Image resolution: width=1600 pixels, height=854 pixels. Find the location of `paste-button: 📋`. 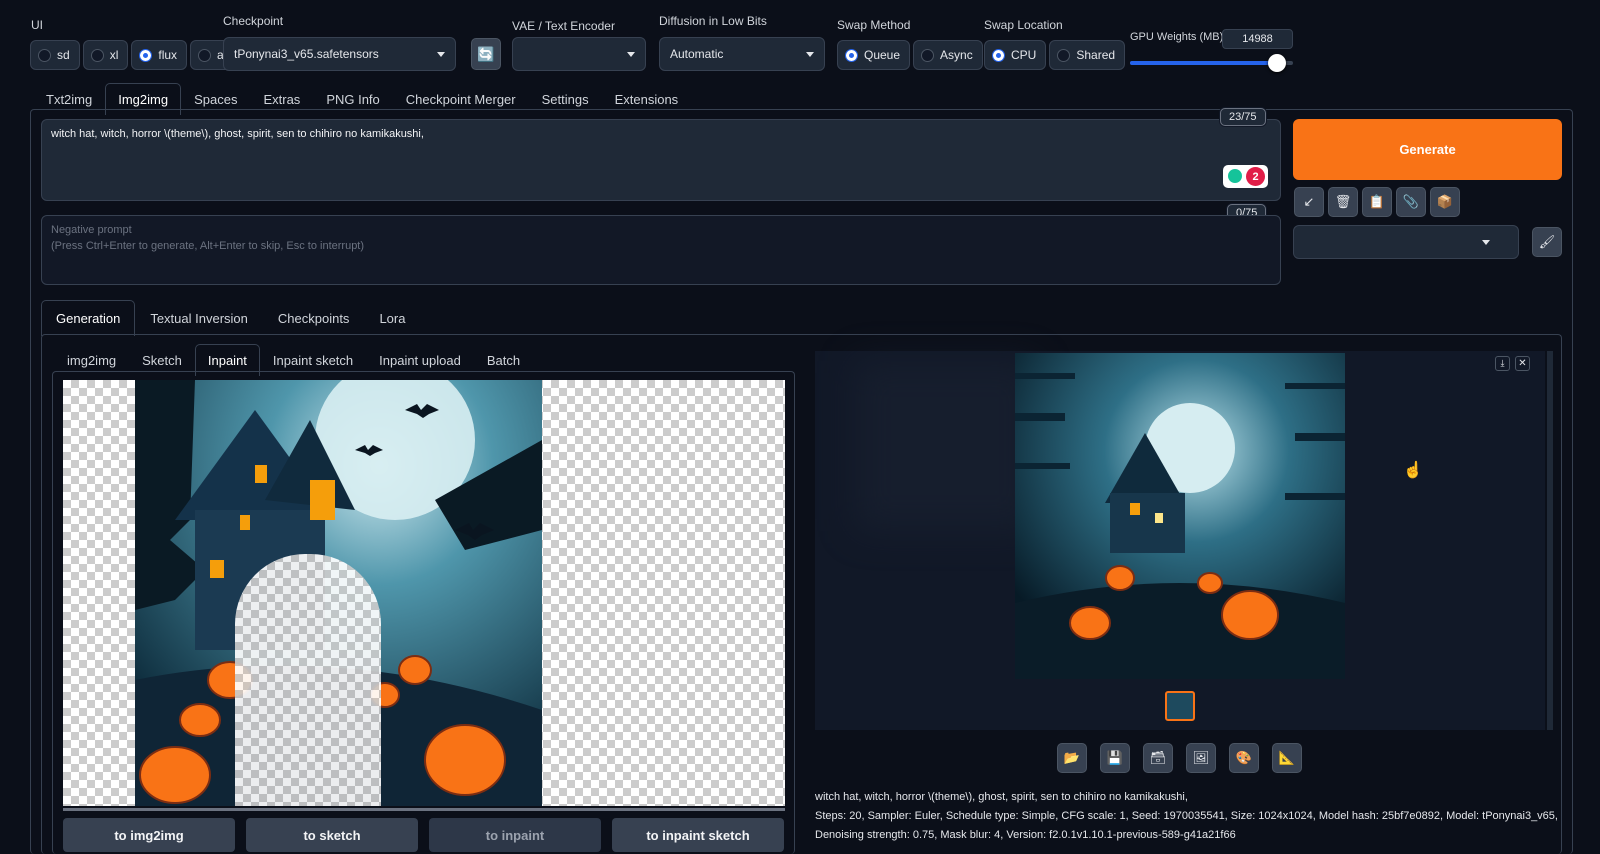

paste-button: 📋 is located at coordinates (1377, 202).